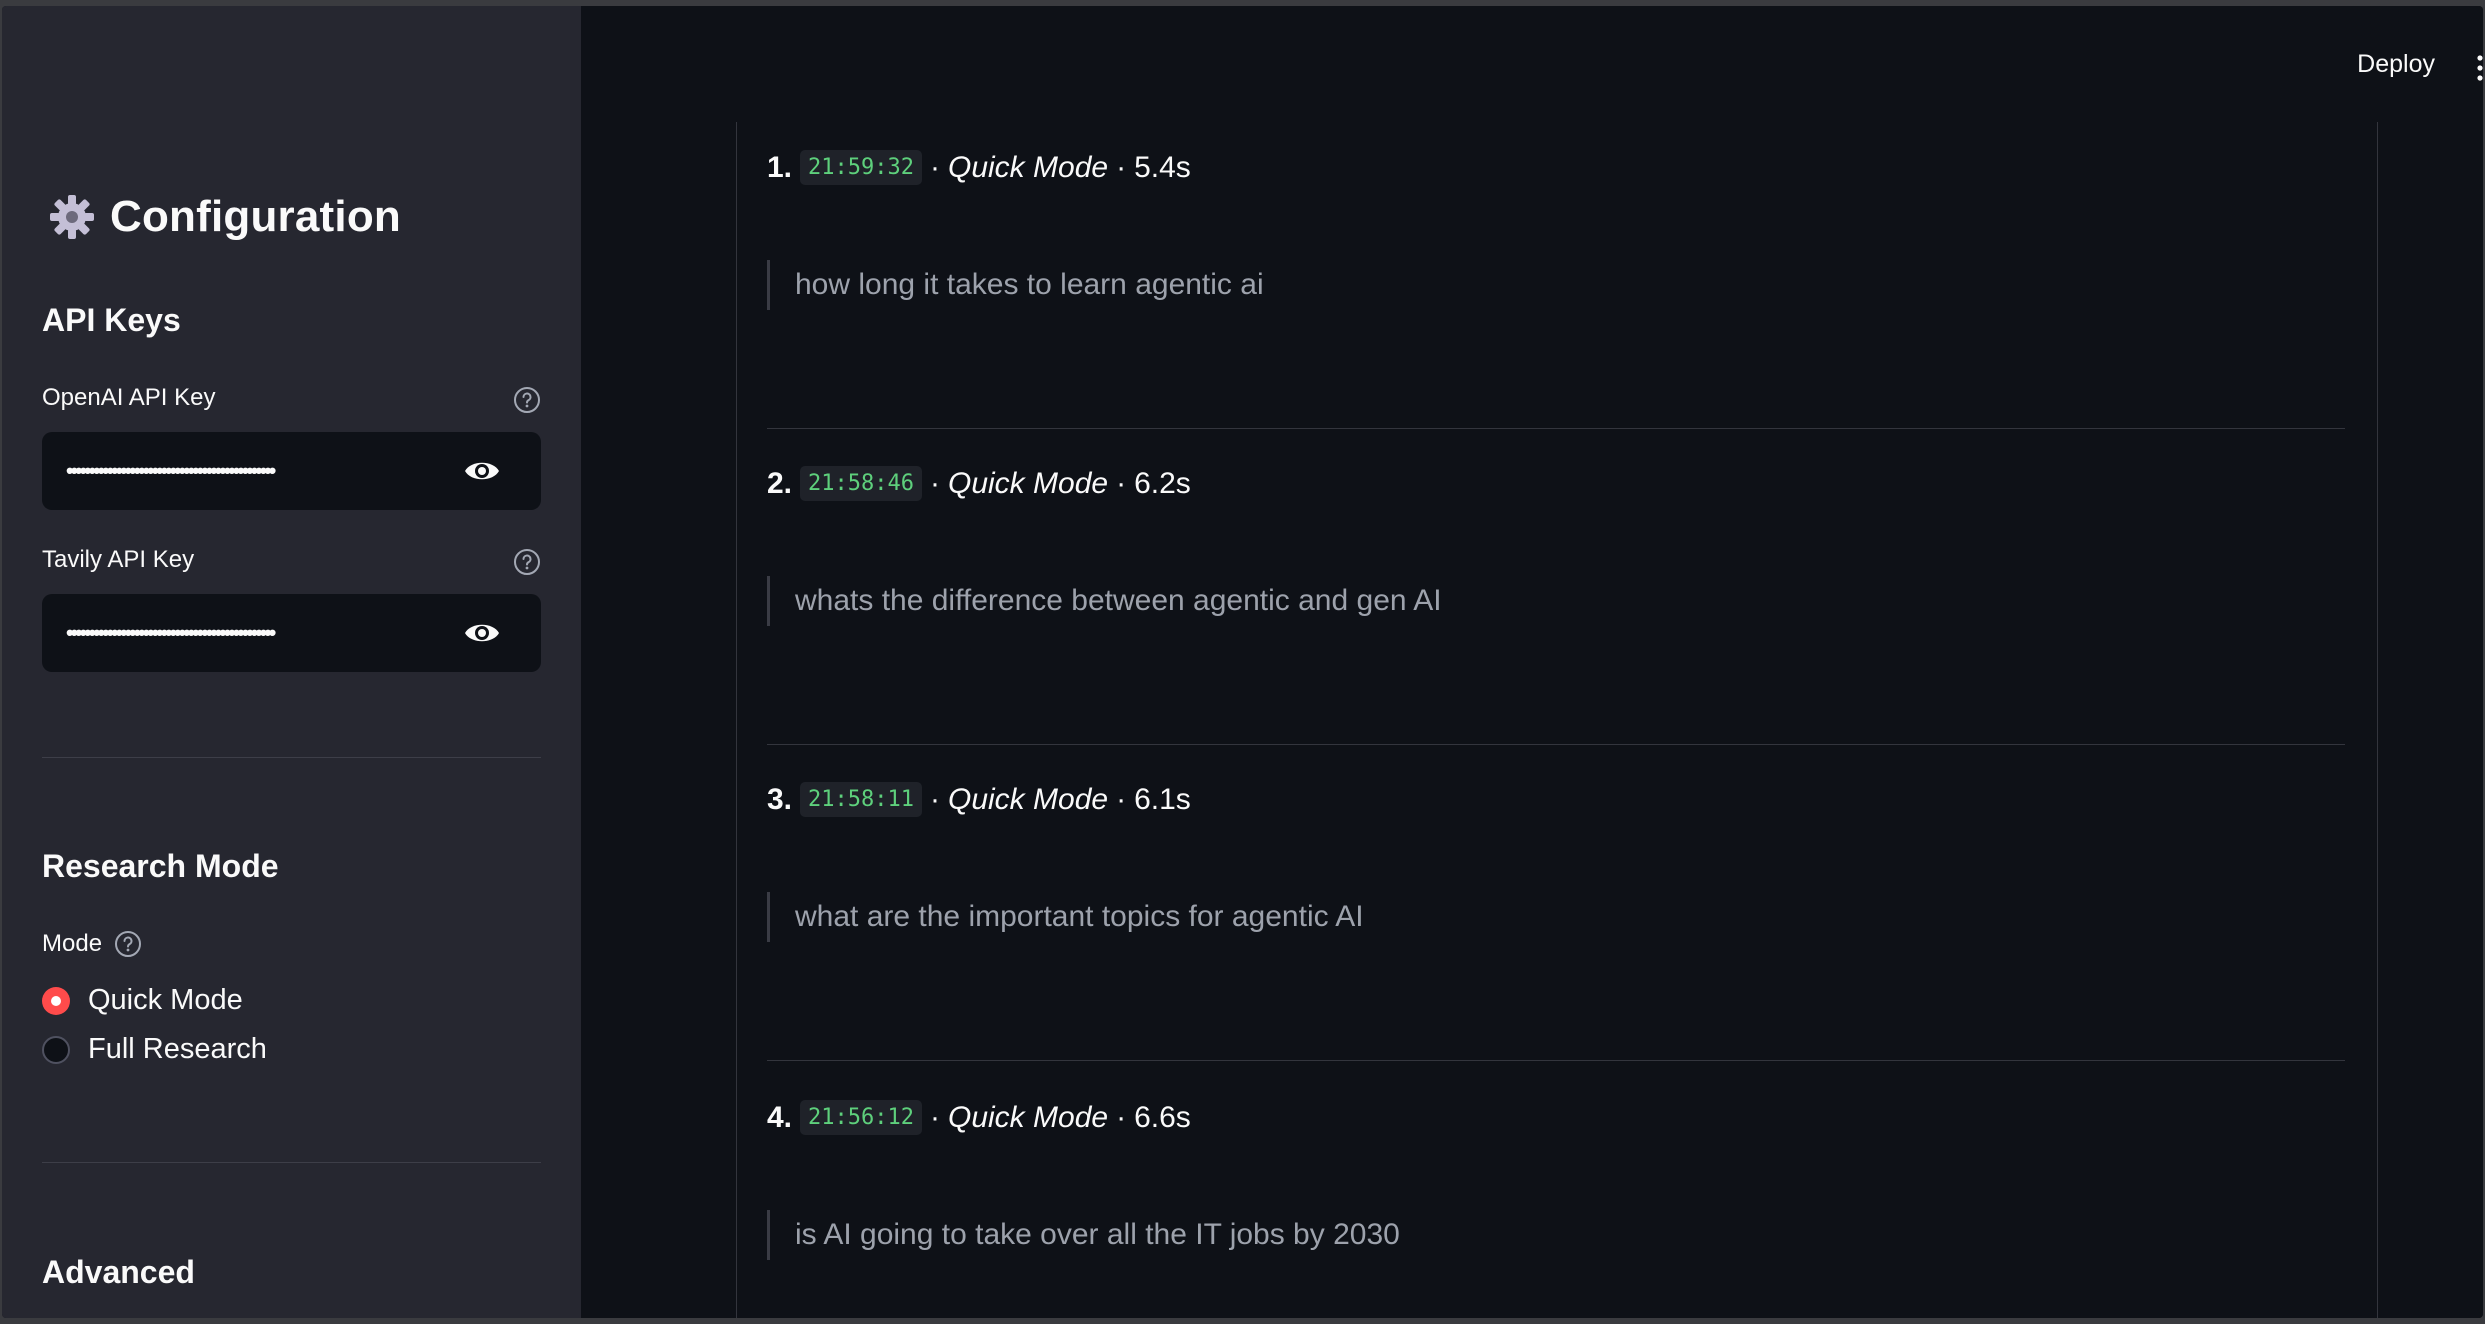 The height and width of the screenshot is (1324, 2485). I want to click on mode-label-row: Mode, so click(92, 944).